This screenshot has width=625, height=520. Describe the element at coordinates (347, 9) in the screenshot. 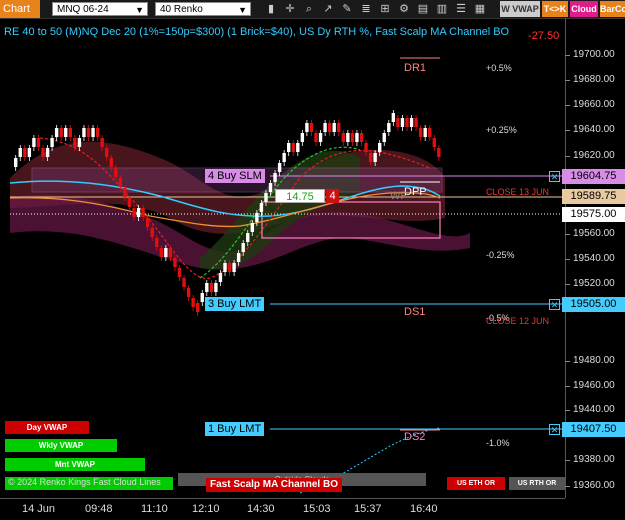

I see `pencil-icon: ✎` at that location.